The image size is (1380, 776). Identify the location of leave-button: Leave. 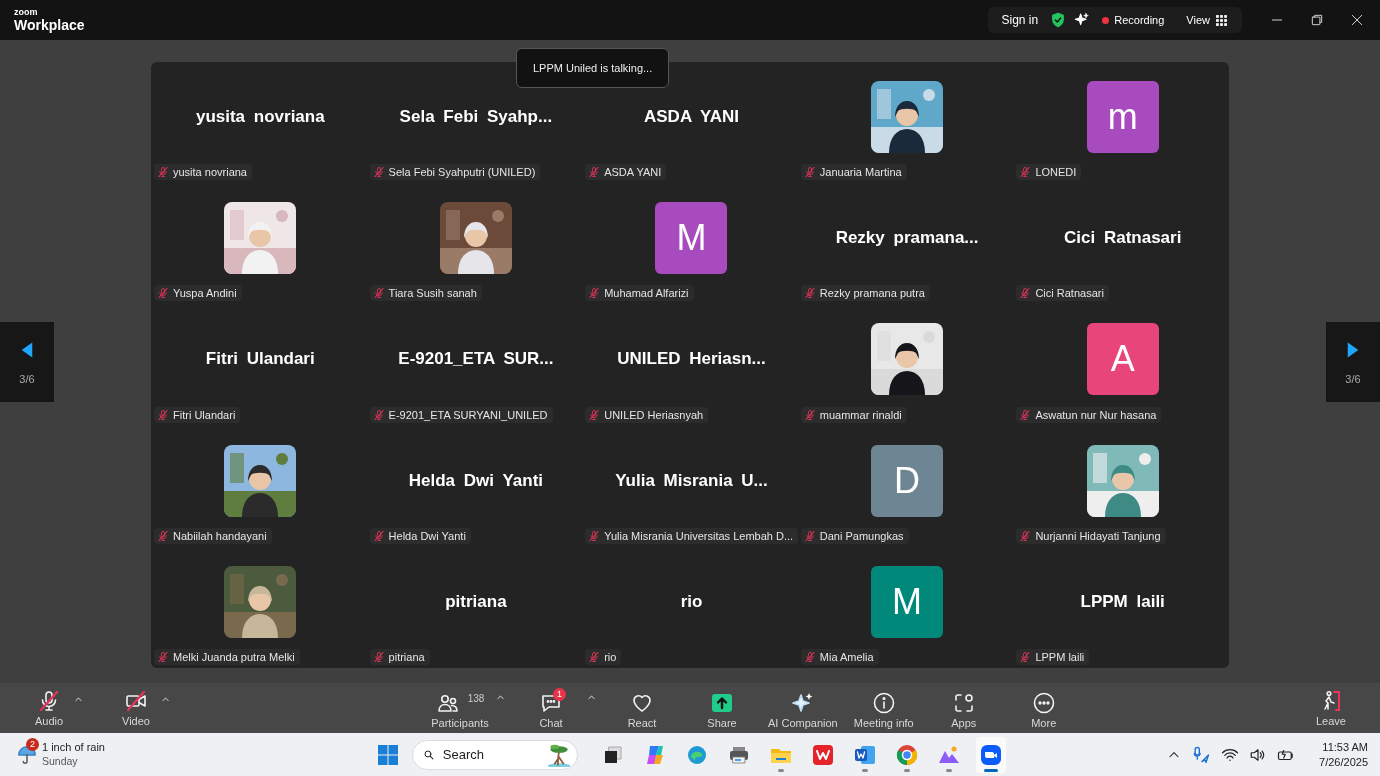
(1331, 708).